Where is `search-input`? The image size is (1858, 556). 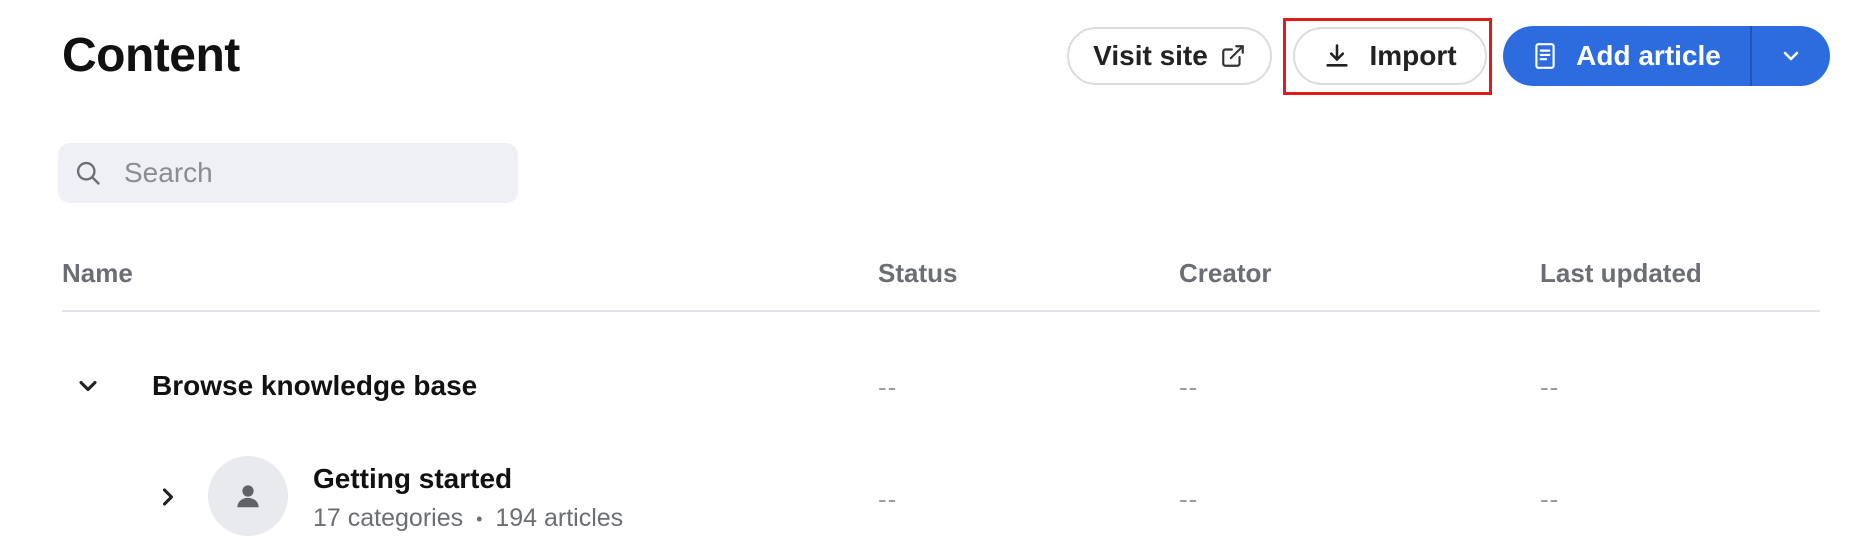 search-input is located at coordinates (304, 173).